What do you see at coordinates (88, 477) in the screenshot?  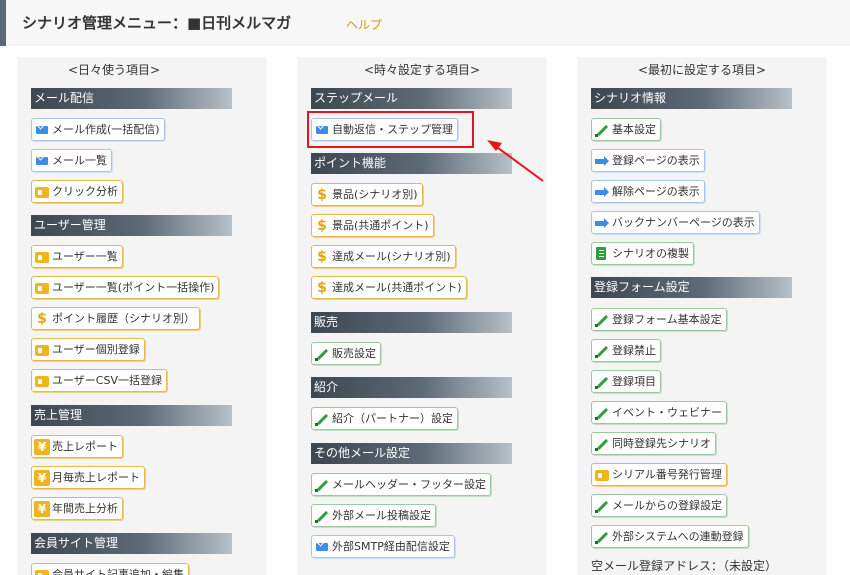 I see `monthly-report-button: ¥ 月毎売上レポート` at bounding box center [88, 477].